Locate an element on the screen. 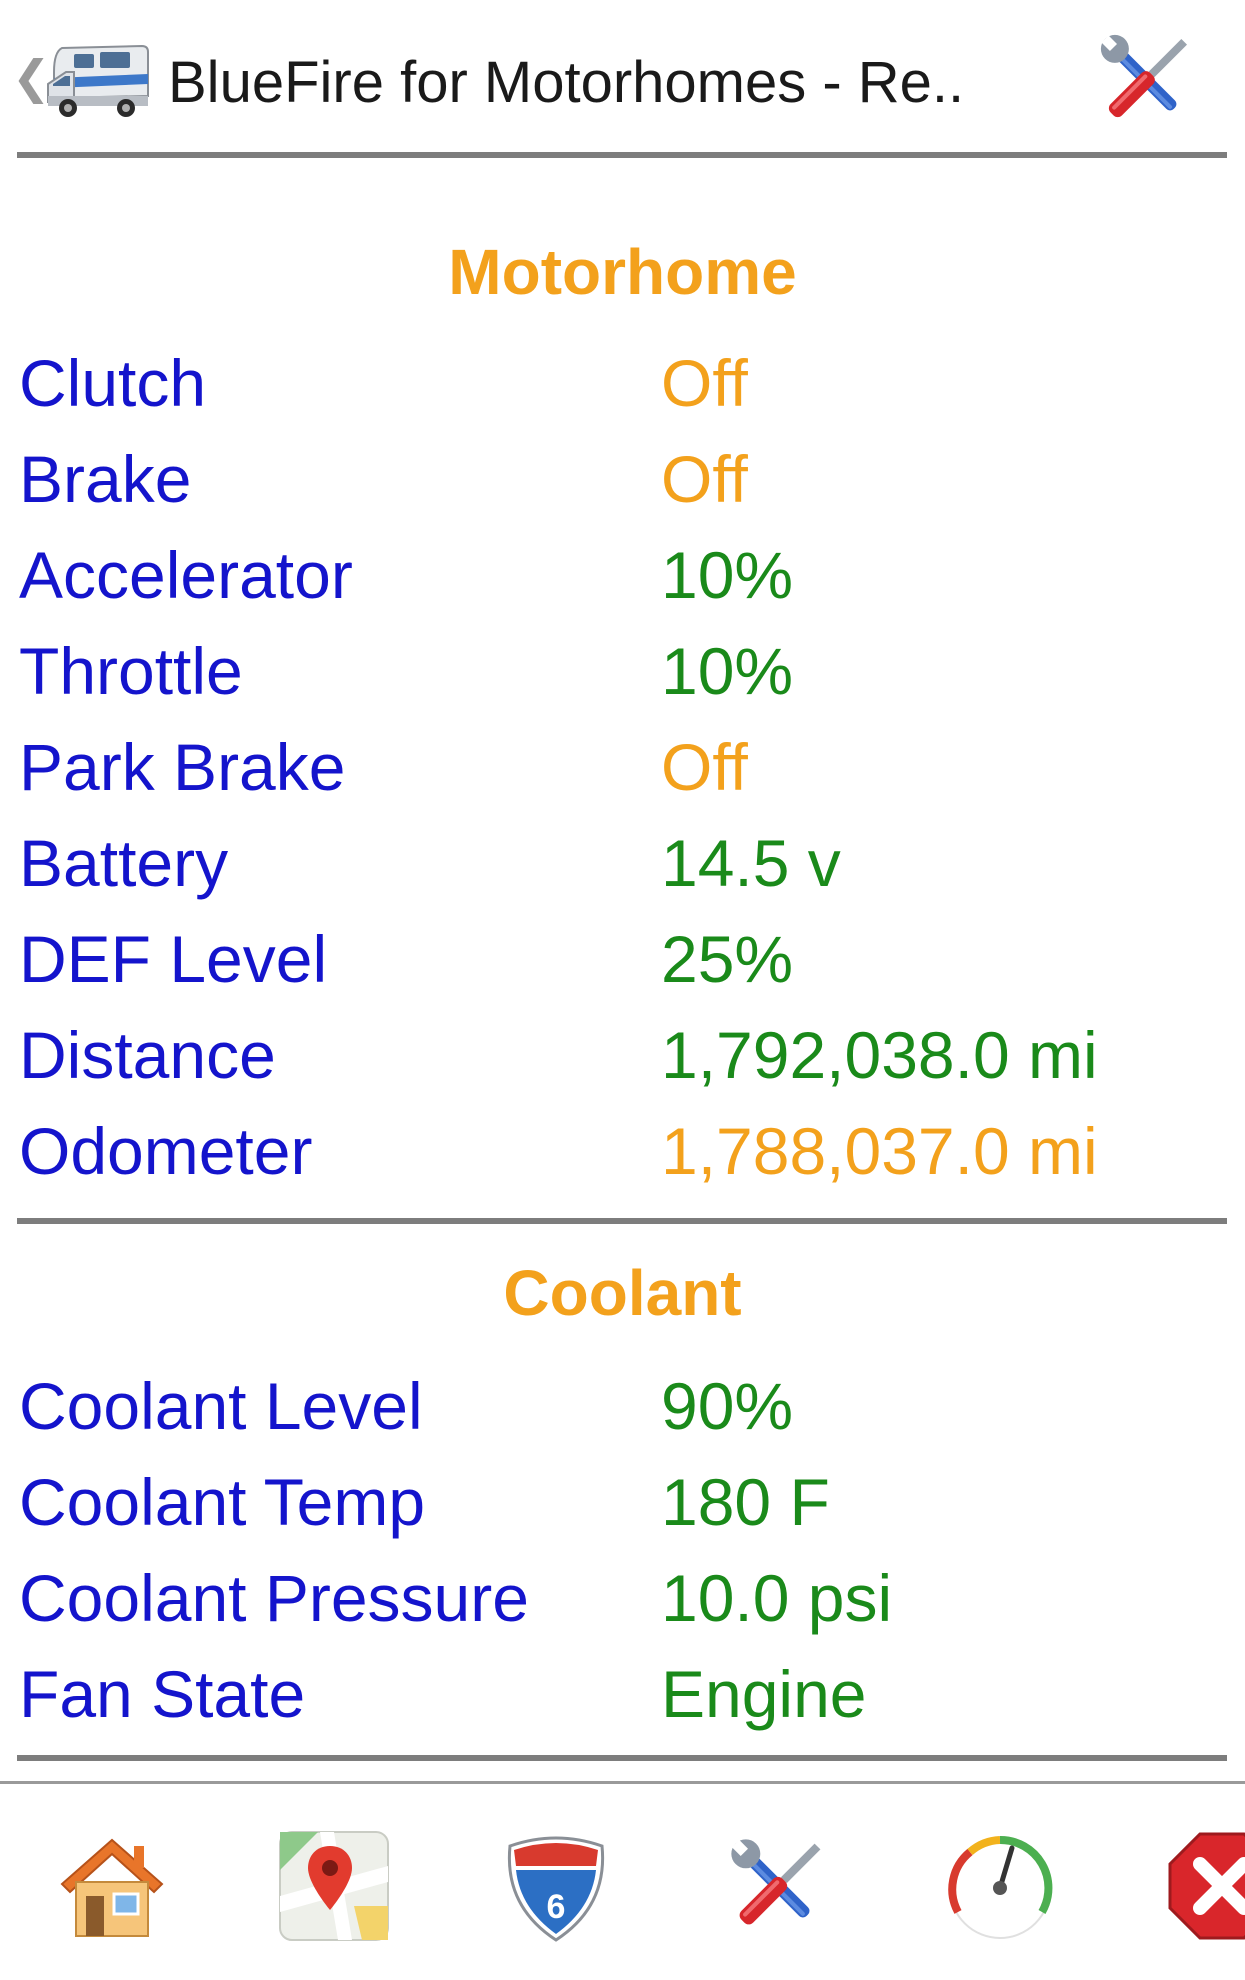 The width and height of the screenshot is (1245, 1980). shield-number: 6 is located at coordinates (556, 1907).